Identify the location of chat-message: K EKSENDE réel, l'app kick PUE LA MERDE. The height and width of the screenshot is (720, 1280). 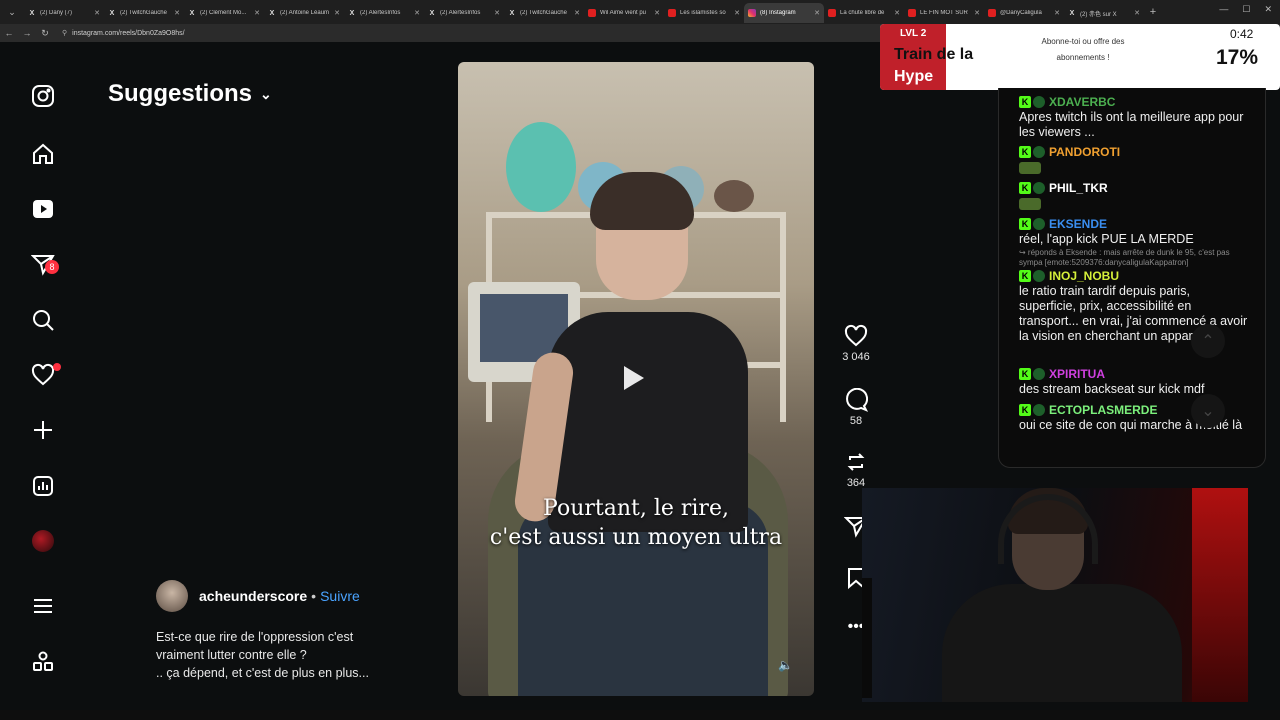
(1134, 231).